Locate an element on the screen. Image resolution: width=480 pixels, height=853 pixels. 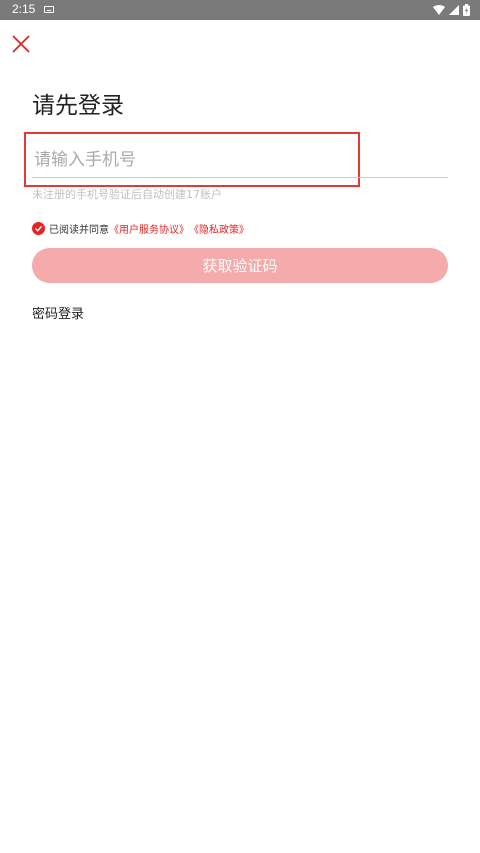
agreement-prefix: 已阅读并同意 is located at coordinates (79, 230).